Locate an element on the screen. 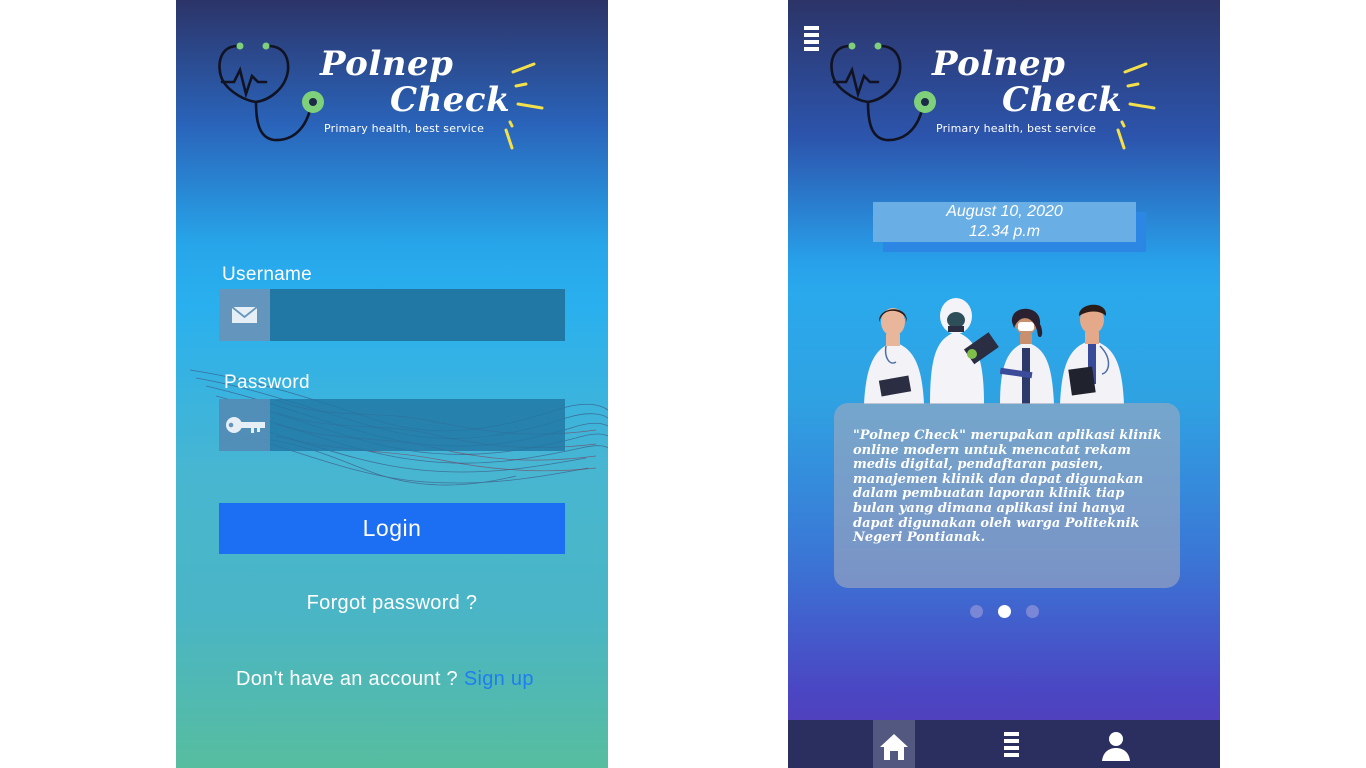  user-icon is located at coordinates (1116, 746).